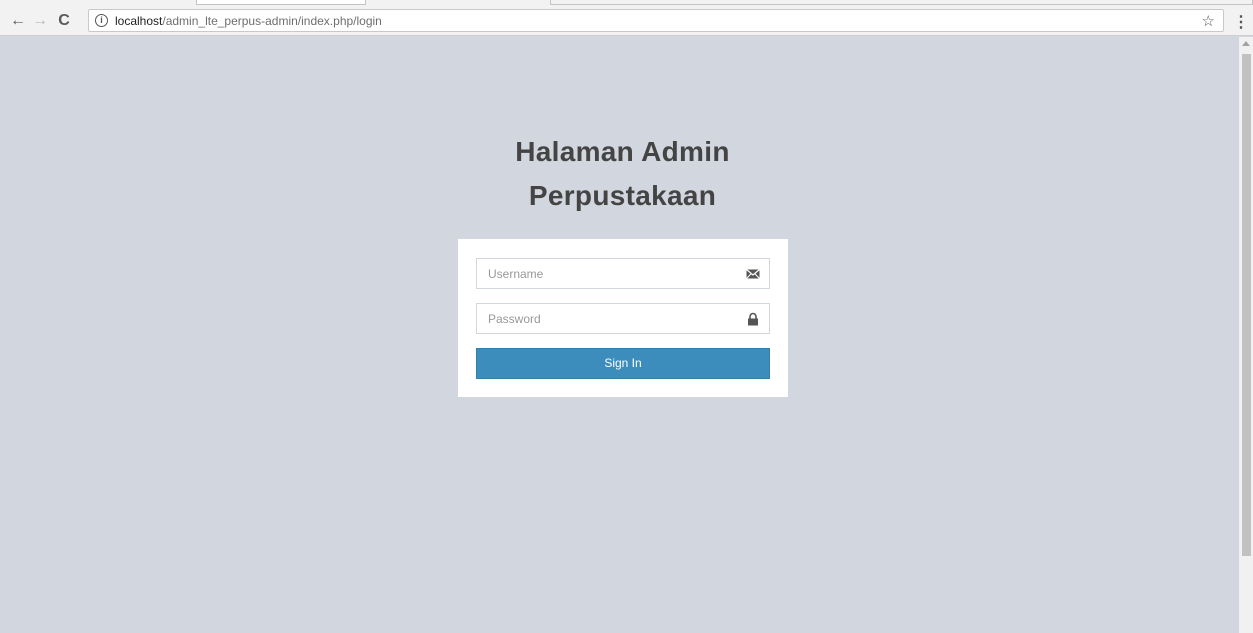  I want to click on title-line-1: Halaman Admin, so click(622, 151).